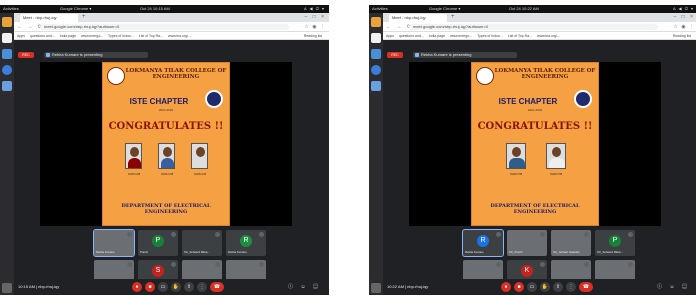  I want to click on clock: Oct 24 10:22 AM, so click(524, 9).